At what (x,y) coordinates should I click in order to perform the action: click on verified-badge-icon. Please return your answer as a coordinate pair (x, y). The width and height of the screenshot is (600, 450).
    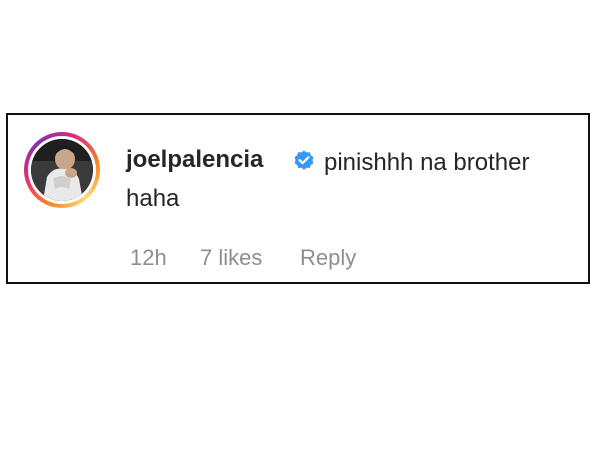
    Looking at the image, I should click on (304, 160).